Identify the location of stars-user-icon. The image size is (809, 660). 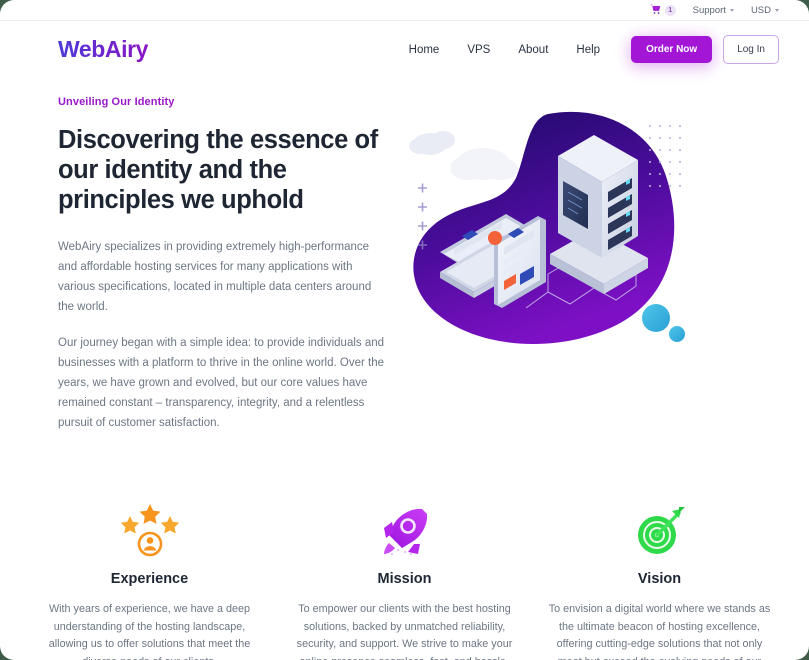
(149, 530).